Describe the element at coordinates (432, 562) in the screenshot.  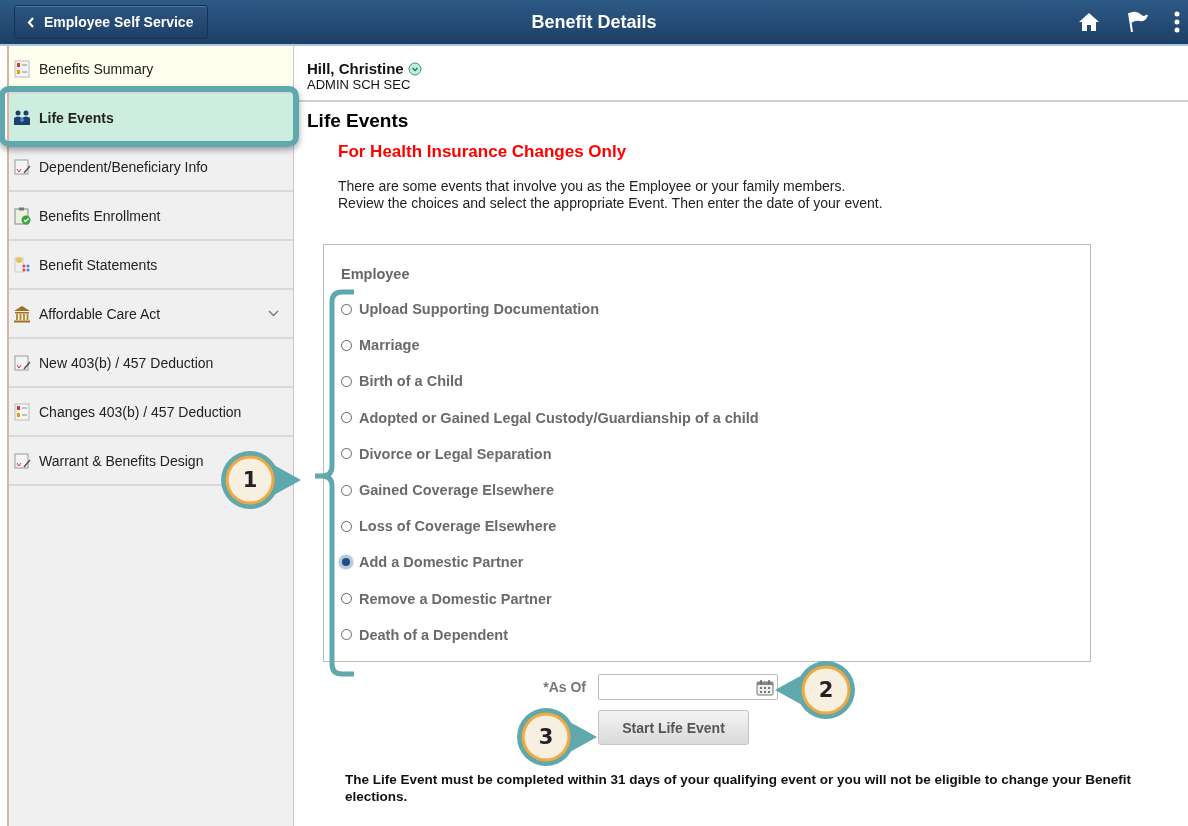
I see `radio-option: Add a Domestic Partner` at that location.